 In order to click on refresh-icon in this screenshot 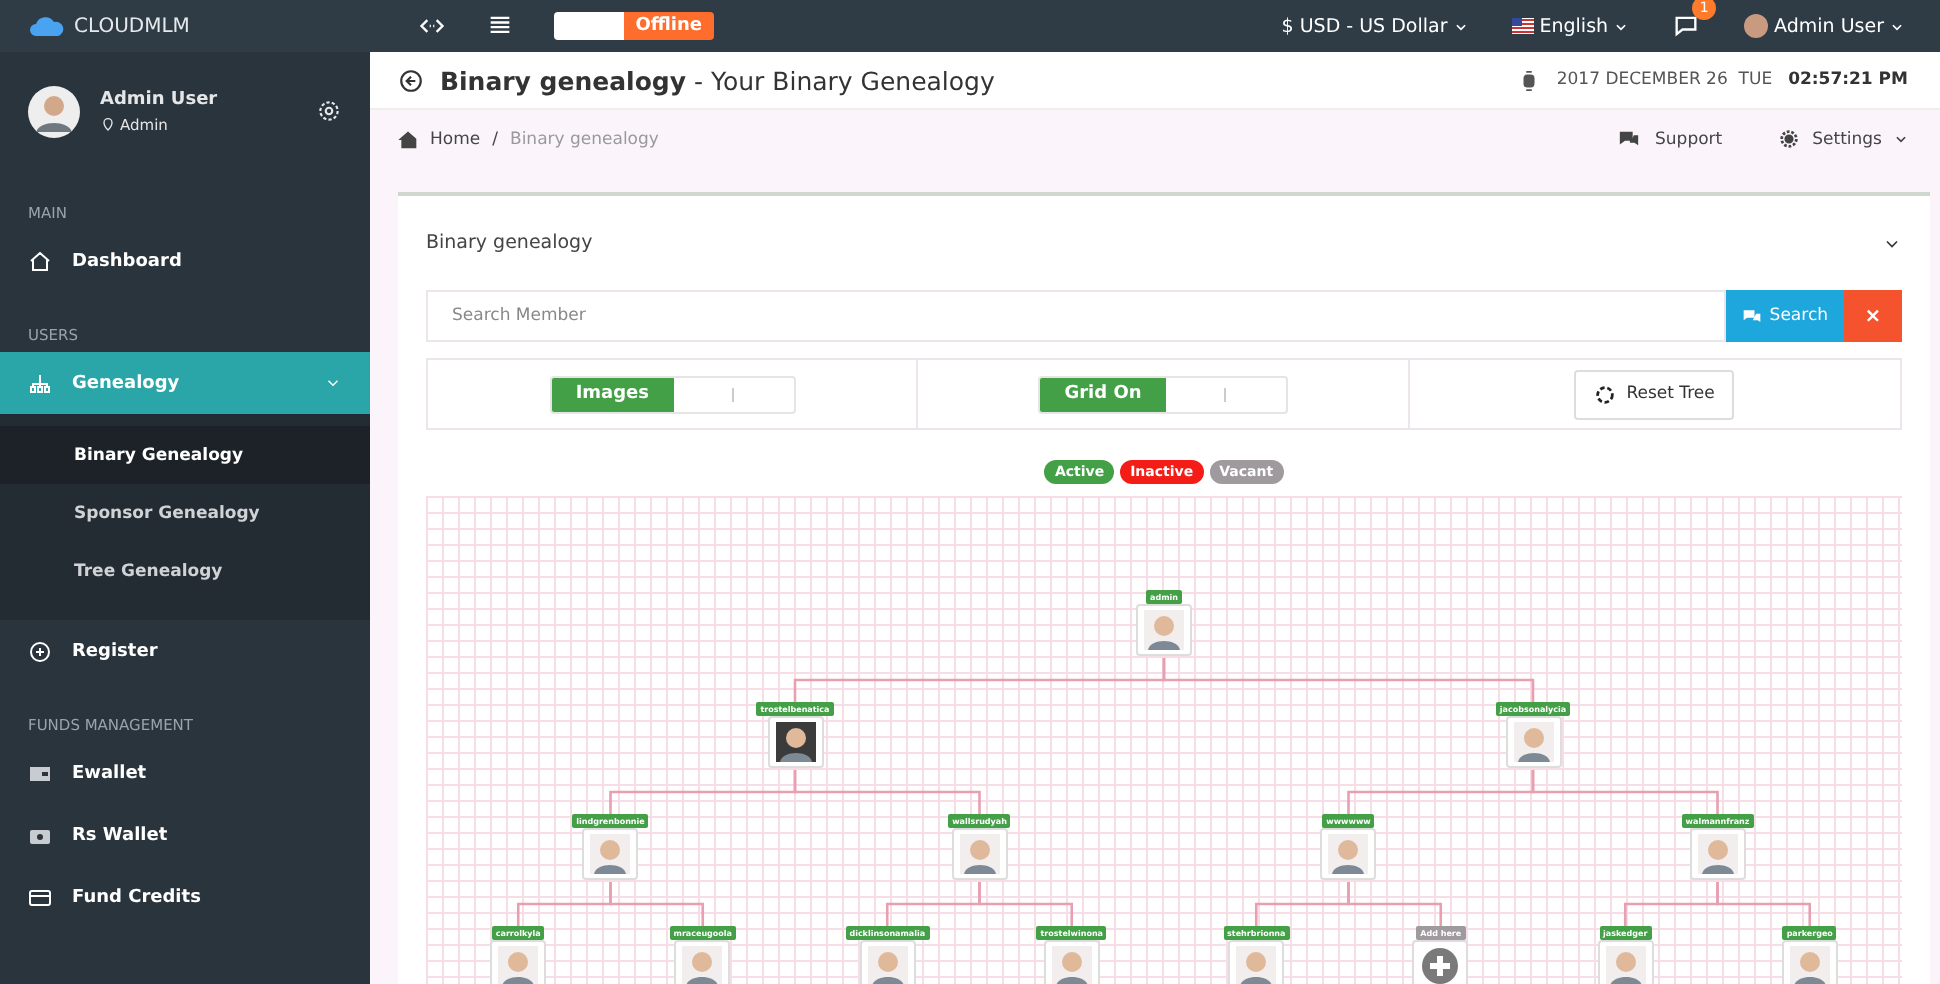, I will do `click(1605, 394)`.